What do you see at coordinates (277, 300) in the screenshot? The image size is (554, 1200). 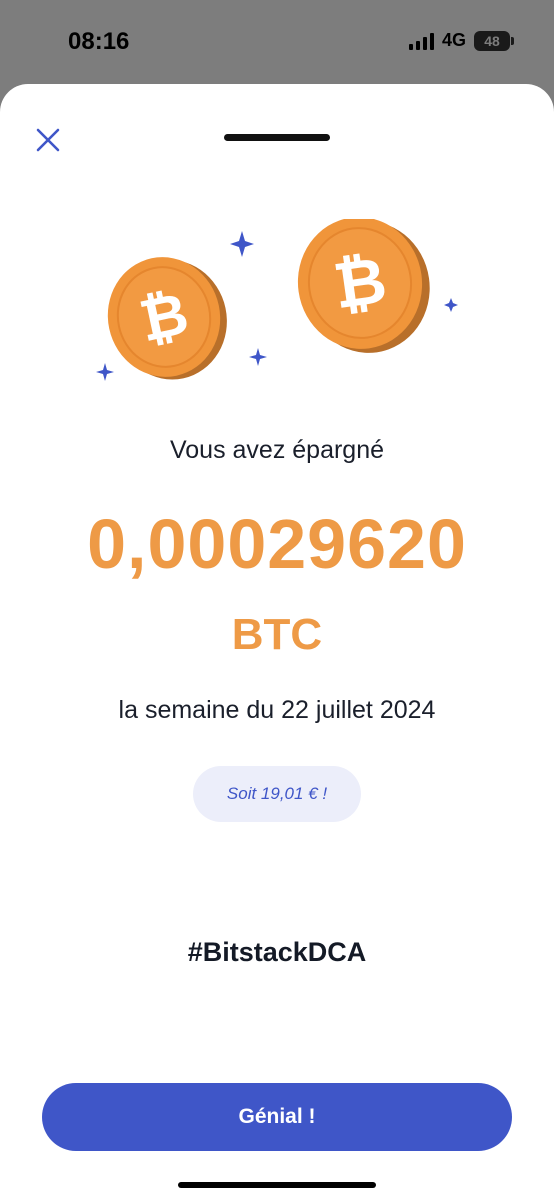 I see `bitcoin-coins-illustration: ₿ ₿` at bounding box center [277, 300].